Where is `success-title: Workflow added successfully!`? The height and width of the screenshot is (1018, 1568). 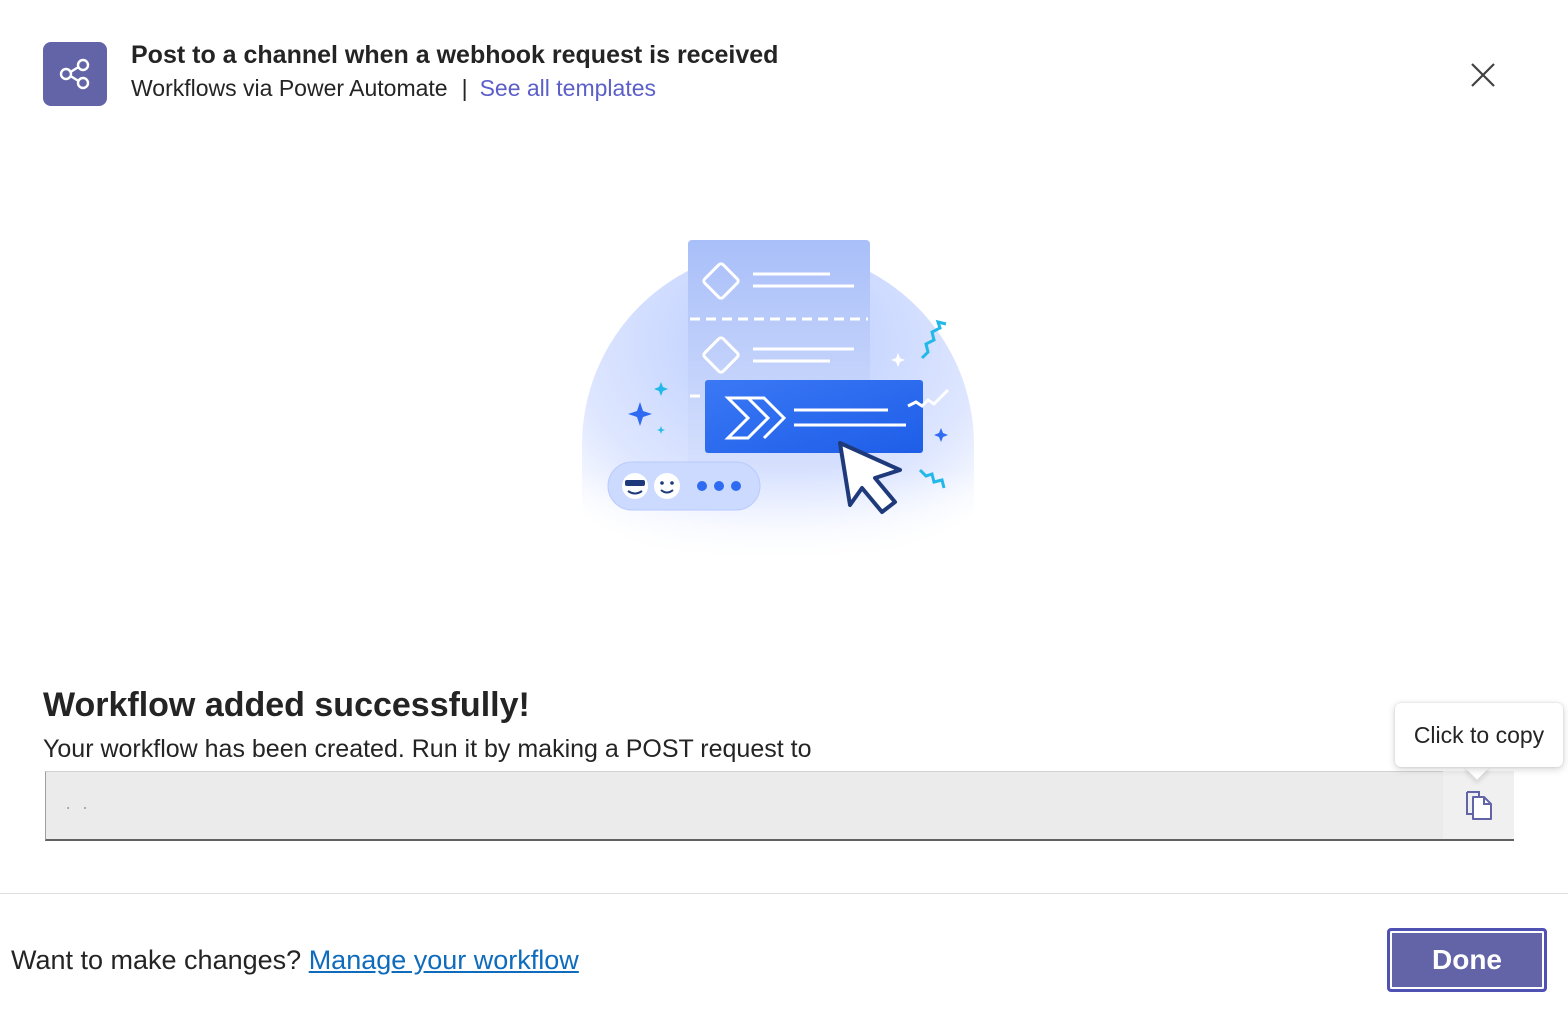 success-title: Workflow added successfully! is located at coordinates (286, 705).